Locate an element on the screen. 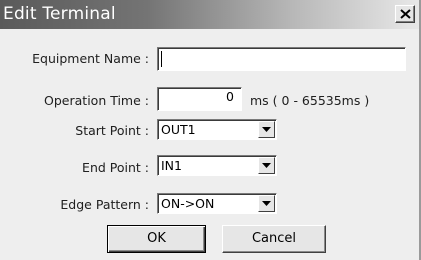 The width and height of the screenshot is (421, 260). start-point-dropdown-button is located at coordinates (266, 129).